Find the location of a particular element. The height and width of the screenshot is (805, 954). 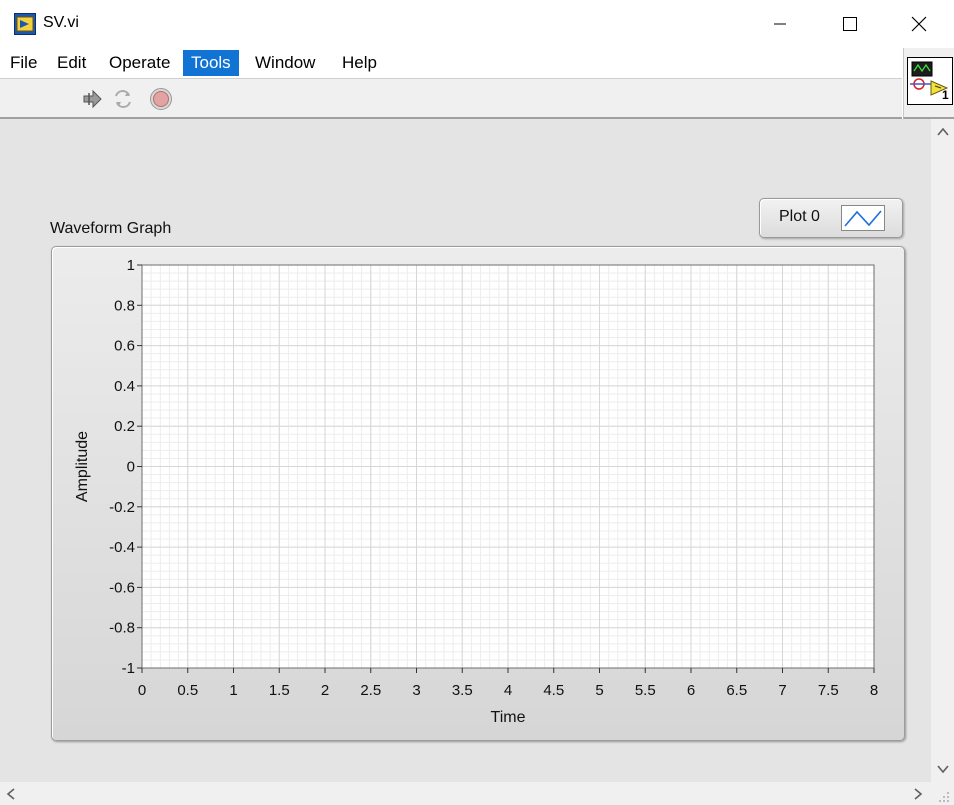

y-tick-label: 0.8 is located at coordinates (124, 305).